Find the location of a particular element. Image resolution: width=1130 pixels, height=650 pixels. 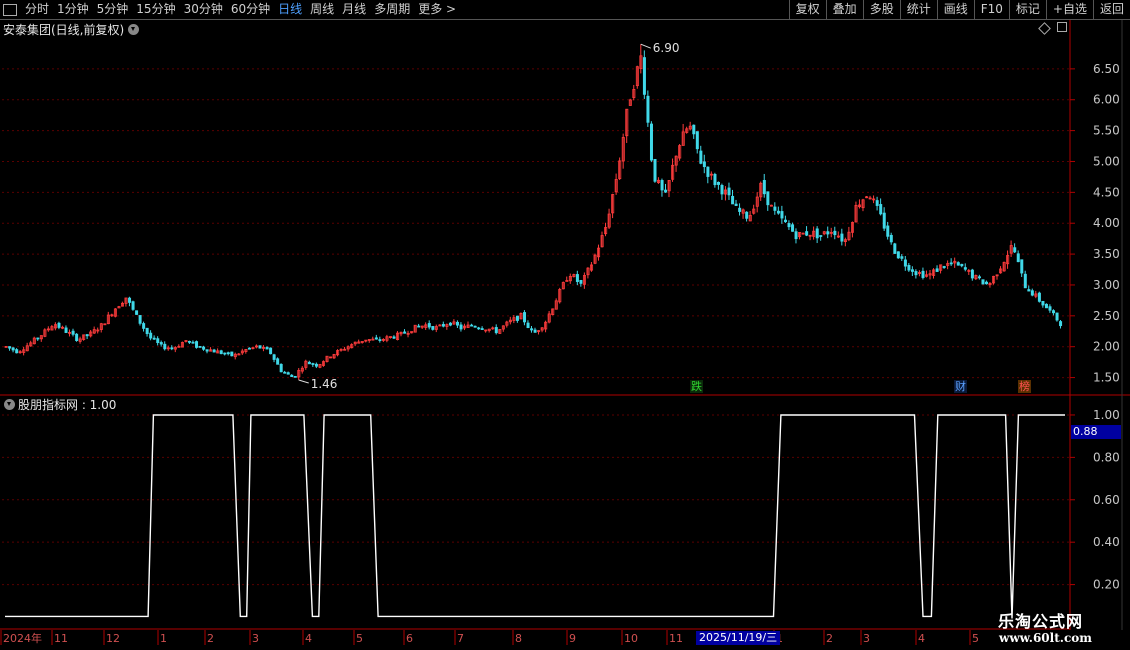

indicator-header: 股朋指标网 : 1.00 is located at coordinates (58, 404).